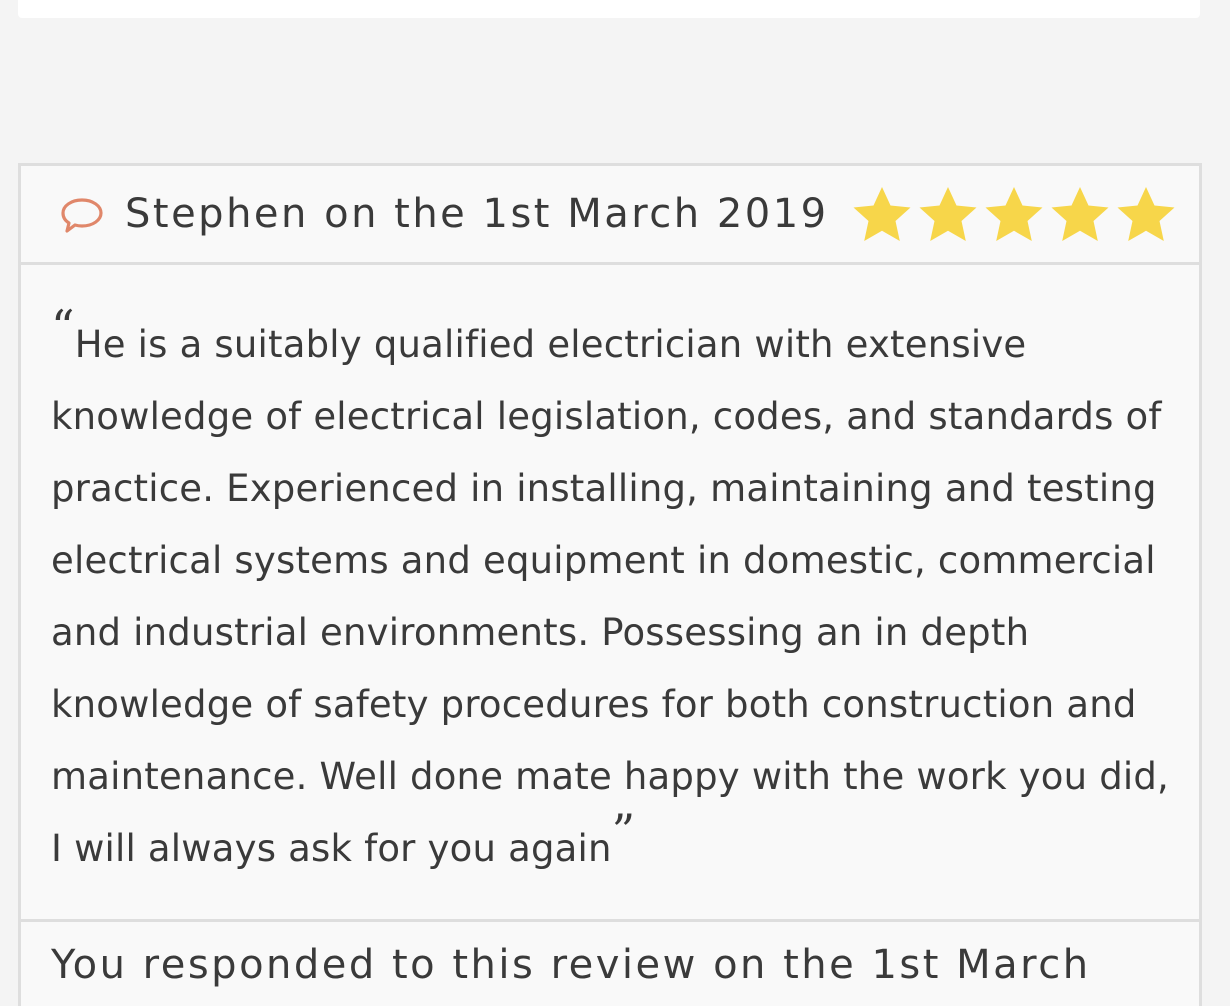 The height and width of the screenshot is (1006, 1230). Describe the element at coordinates (82, 215) in the screenshot. I see `comment-icon` at that location.